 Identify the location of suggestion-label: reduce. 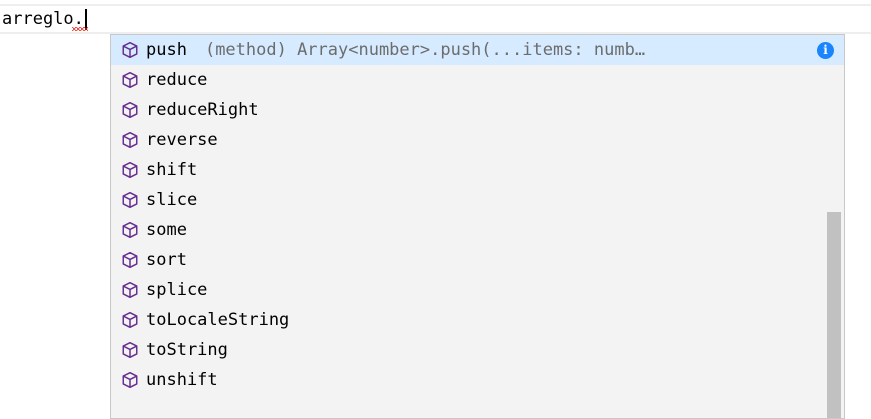
(177, 80).